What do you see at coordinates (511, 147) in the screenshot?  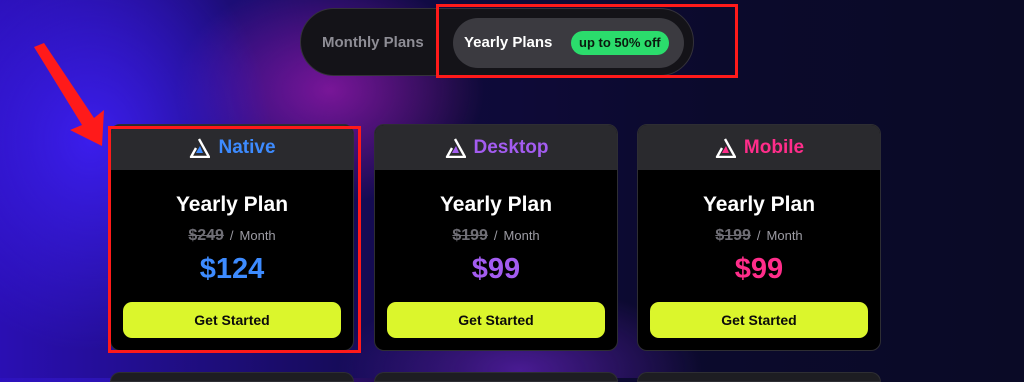 I see `card-title: Desktop` at bounding box center [511, 147].